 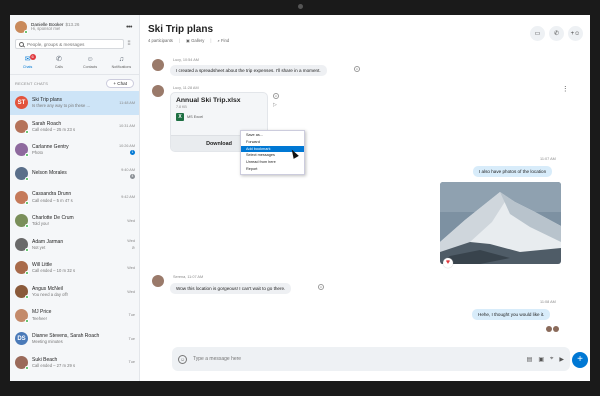 What do you see at coordinates (128, 197) in the screenshot?
I see `chat-time: 9:42 AM` at bounding box center [128, 197].